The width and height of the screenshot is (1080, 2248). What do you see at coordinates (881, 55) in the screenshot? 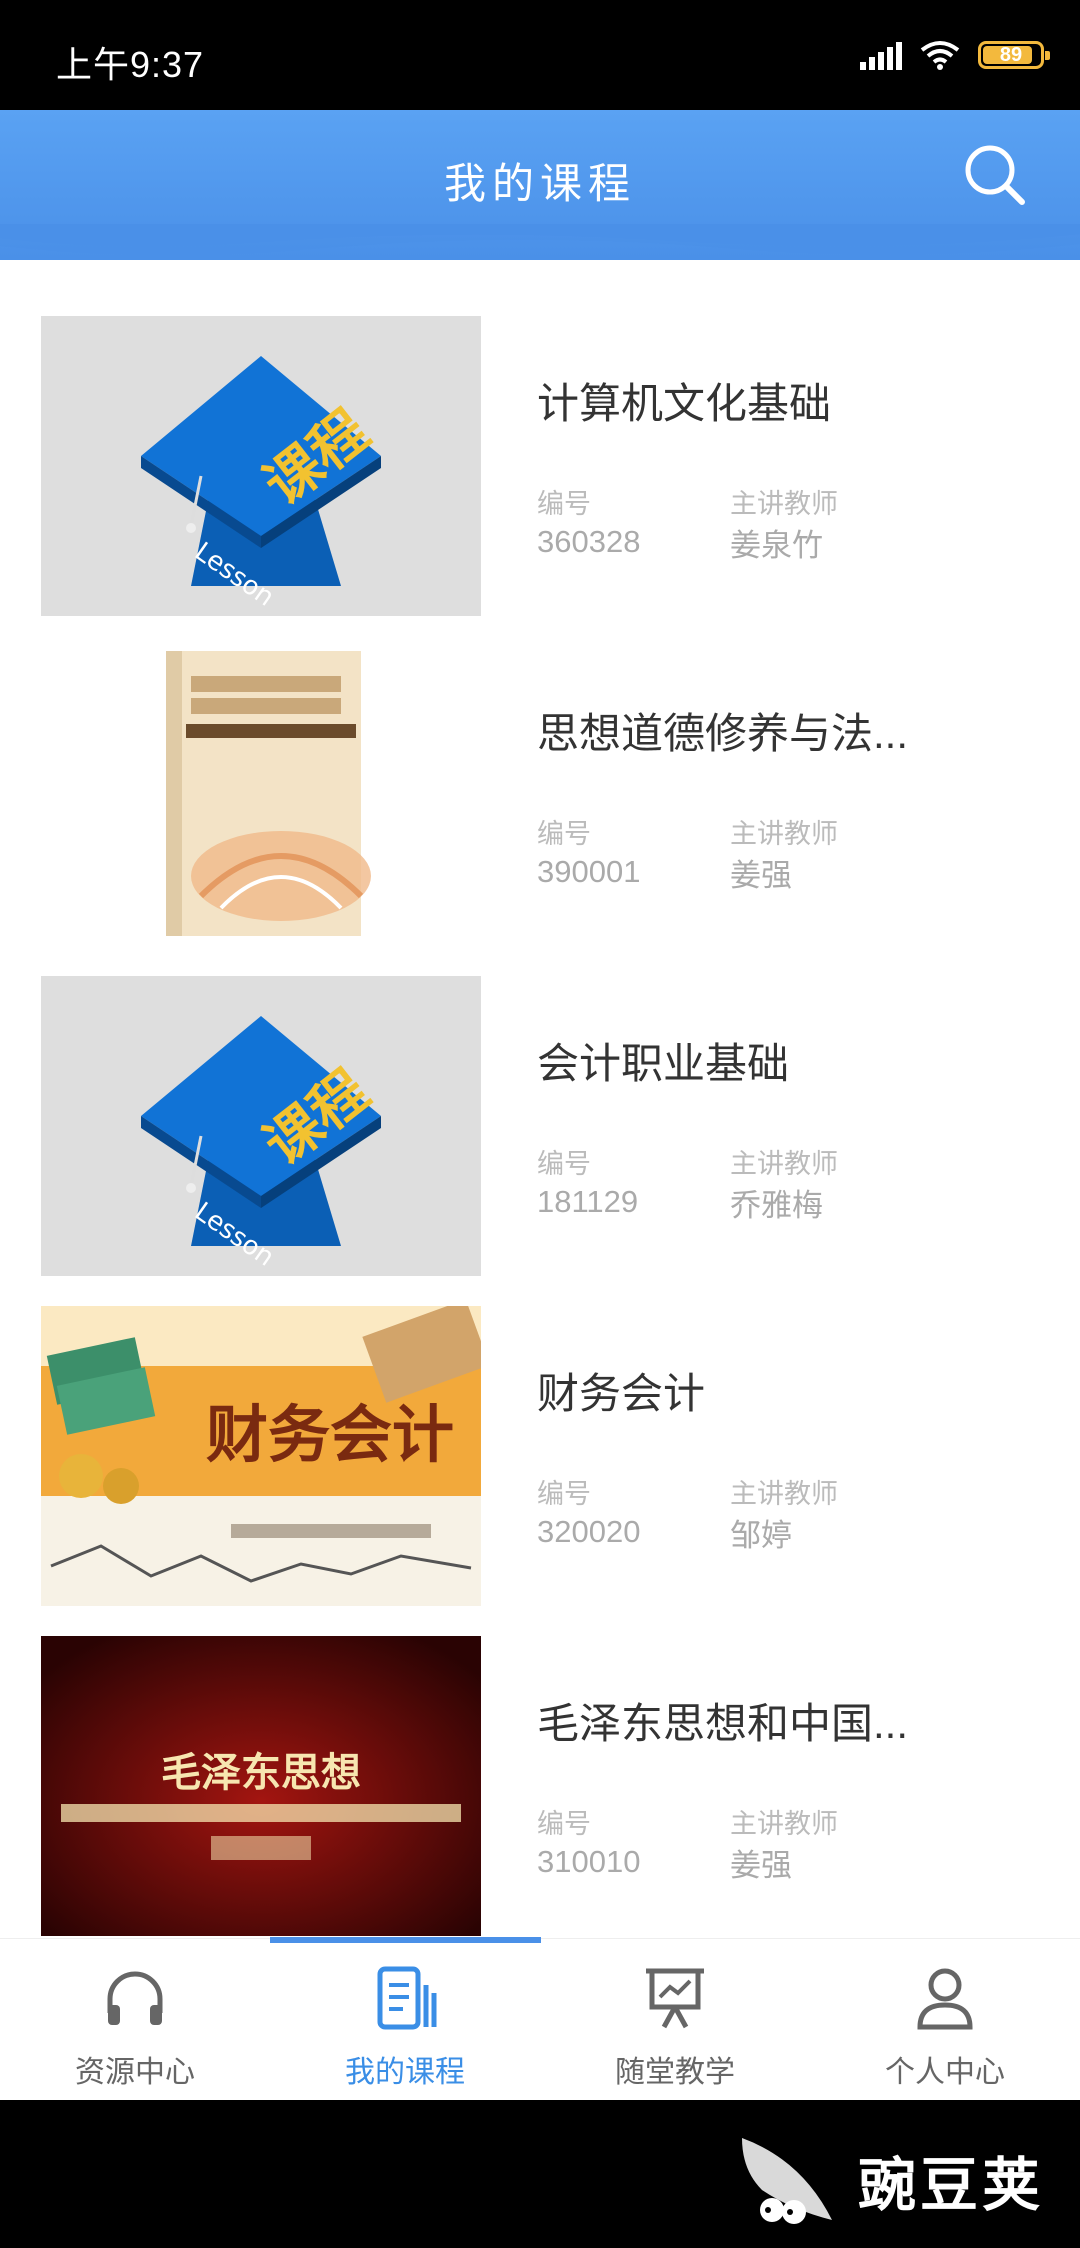
I see `signal-icon` at bounding box center [881, 55].